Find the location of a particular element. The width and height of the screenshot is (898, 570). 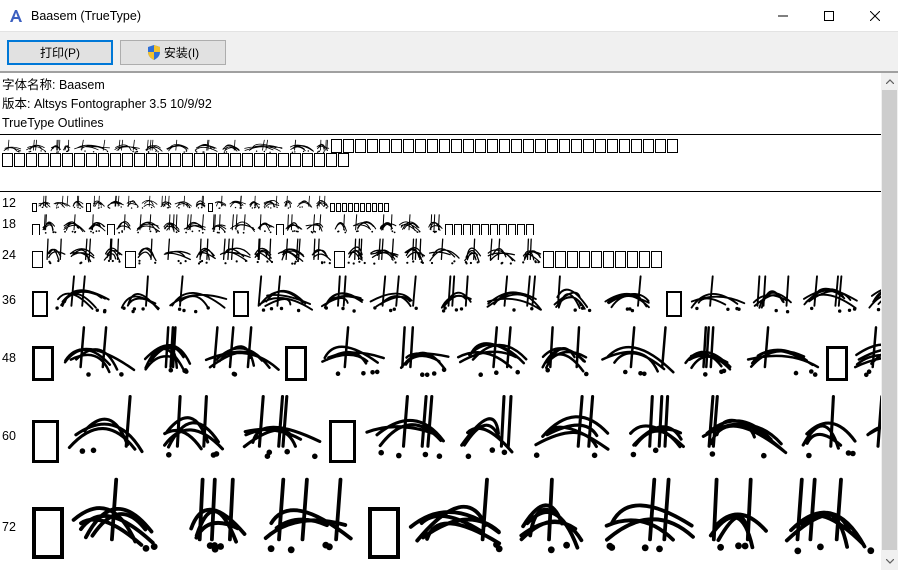

minimize-button is located at coordinates (783, 15).